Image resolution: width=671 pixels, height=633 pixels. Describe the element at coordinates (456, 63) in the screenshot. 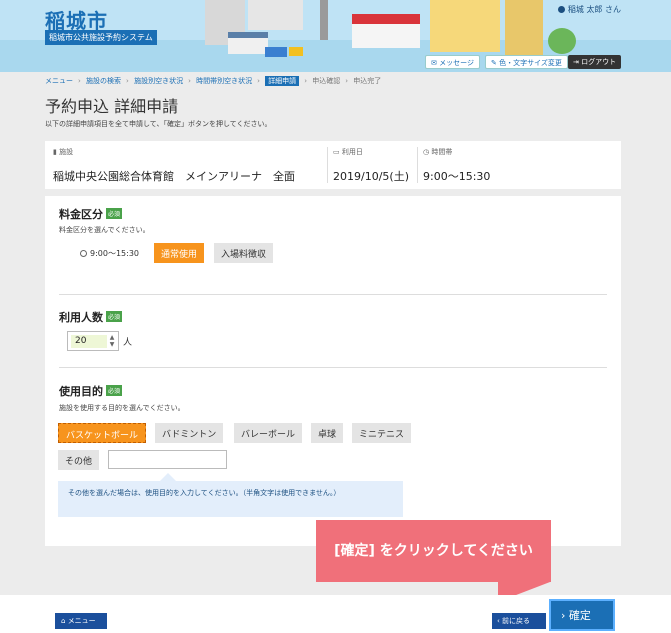

I see `message-button-label: メッセージ` at that location.